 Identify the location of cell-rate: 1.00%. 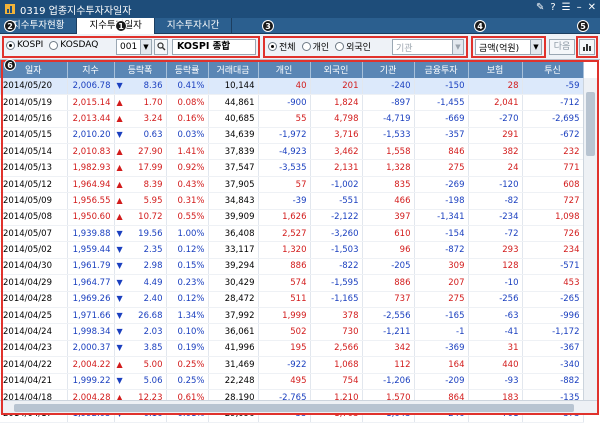
(187, 234).